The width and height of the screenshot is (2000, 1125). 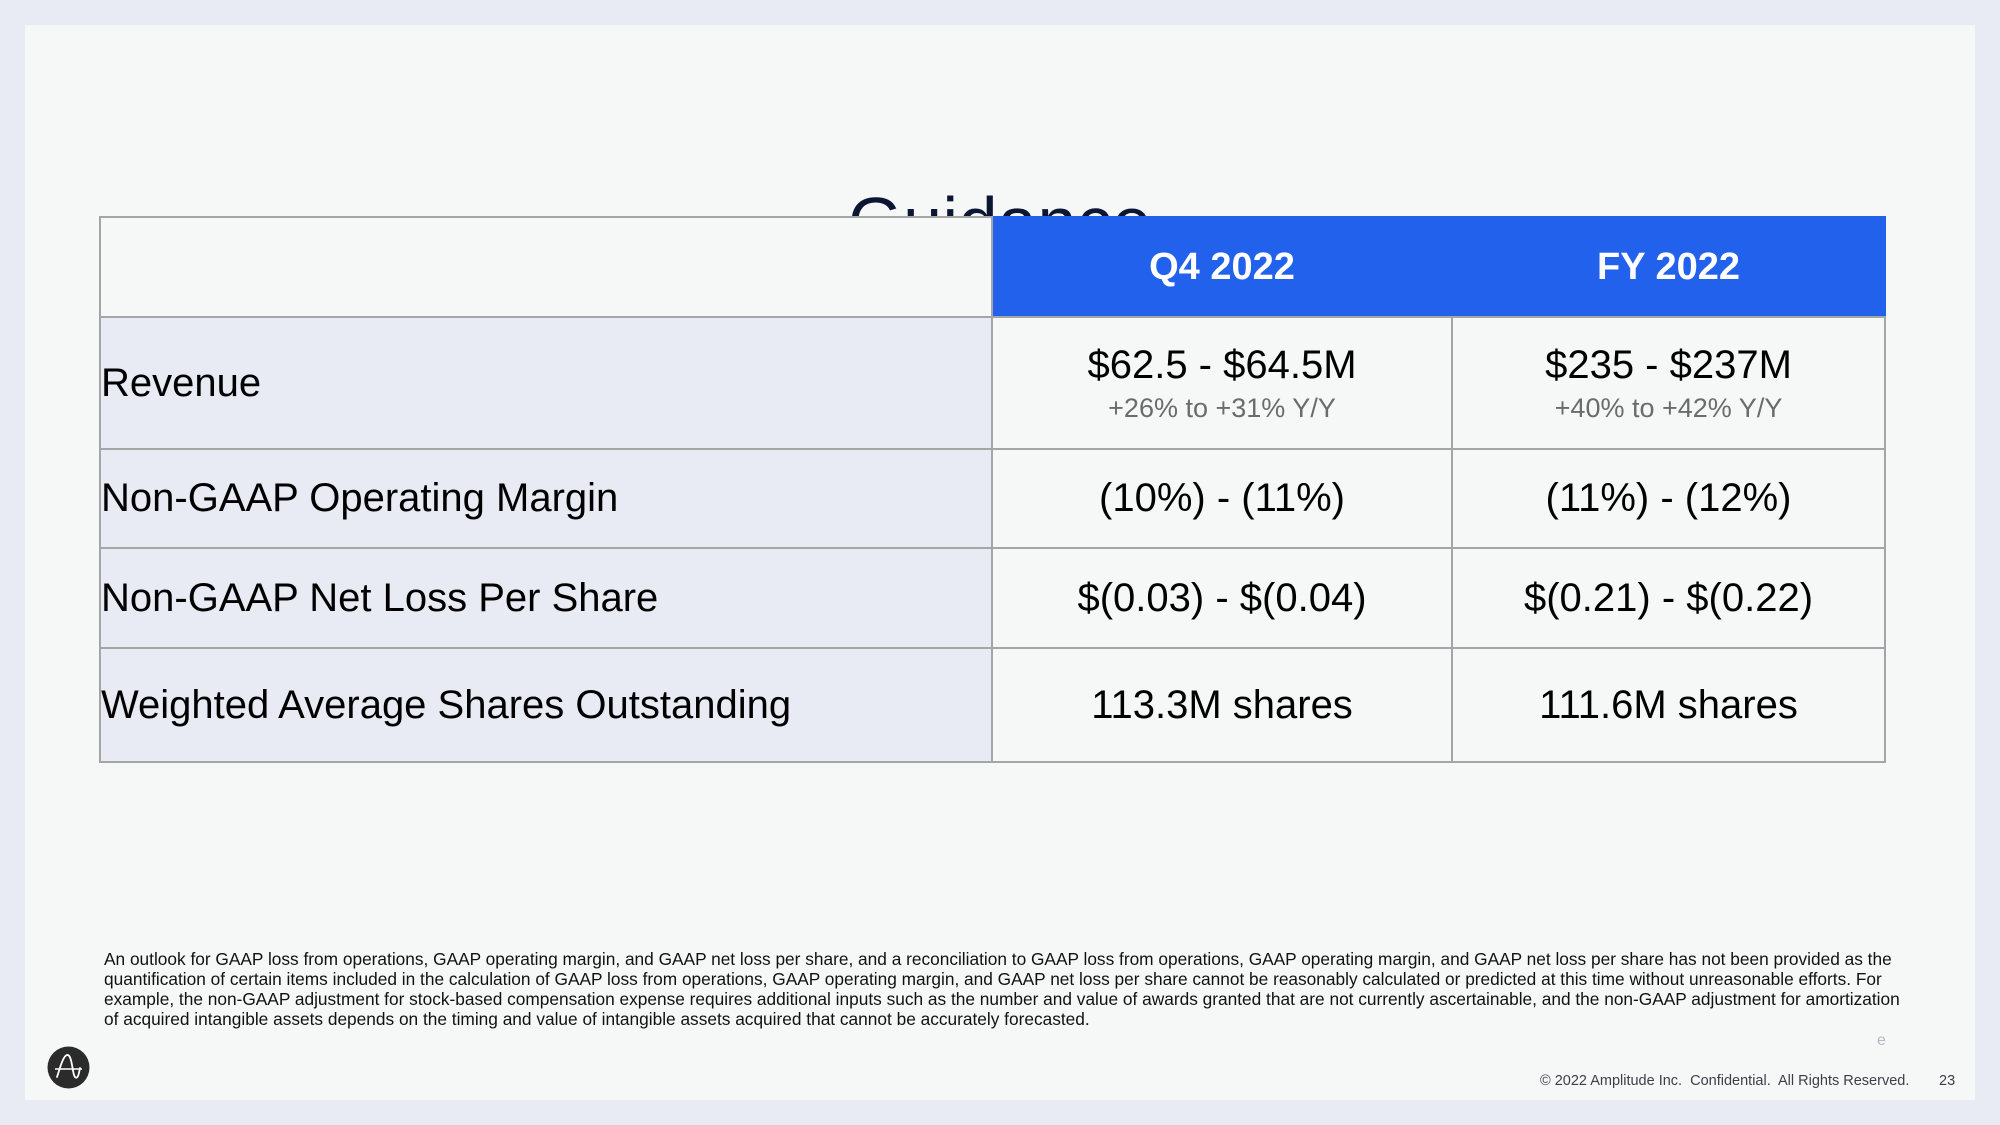 What do you see at coordinates (1222, 498) in the screenshot?
I see `operating-margin-q4-value: (10%) - (11%)` at bounding box center [1222, 498].